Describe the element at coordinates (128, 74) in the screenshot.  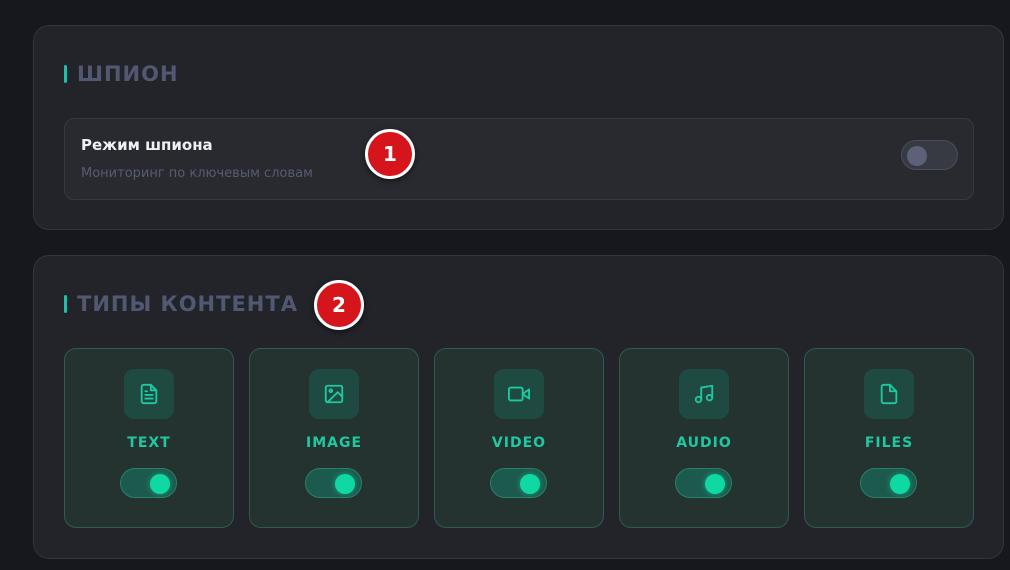
I see `spy-section-title-text: ШПИОН` at that location.